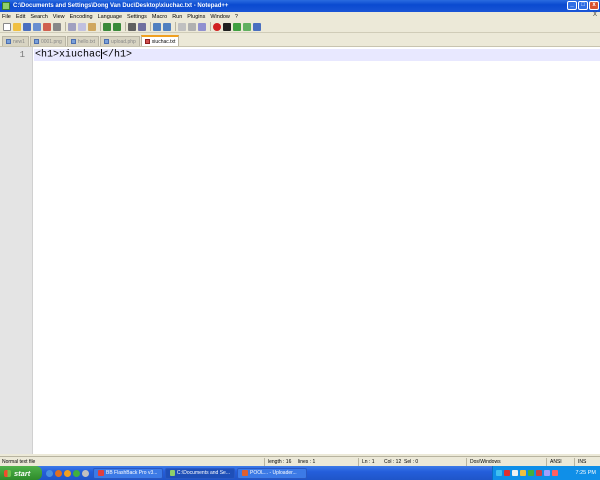 The image size is (600, 480). What do you see at coordinates (202, 26) in the screenshot?
I see `indent-icon` at bounding box center [202, 26].